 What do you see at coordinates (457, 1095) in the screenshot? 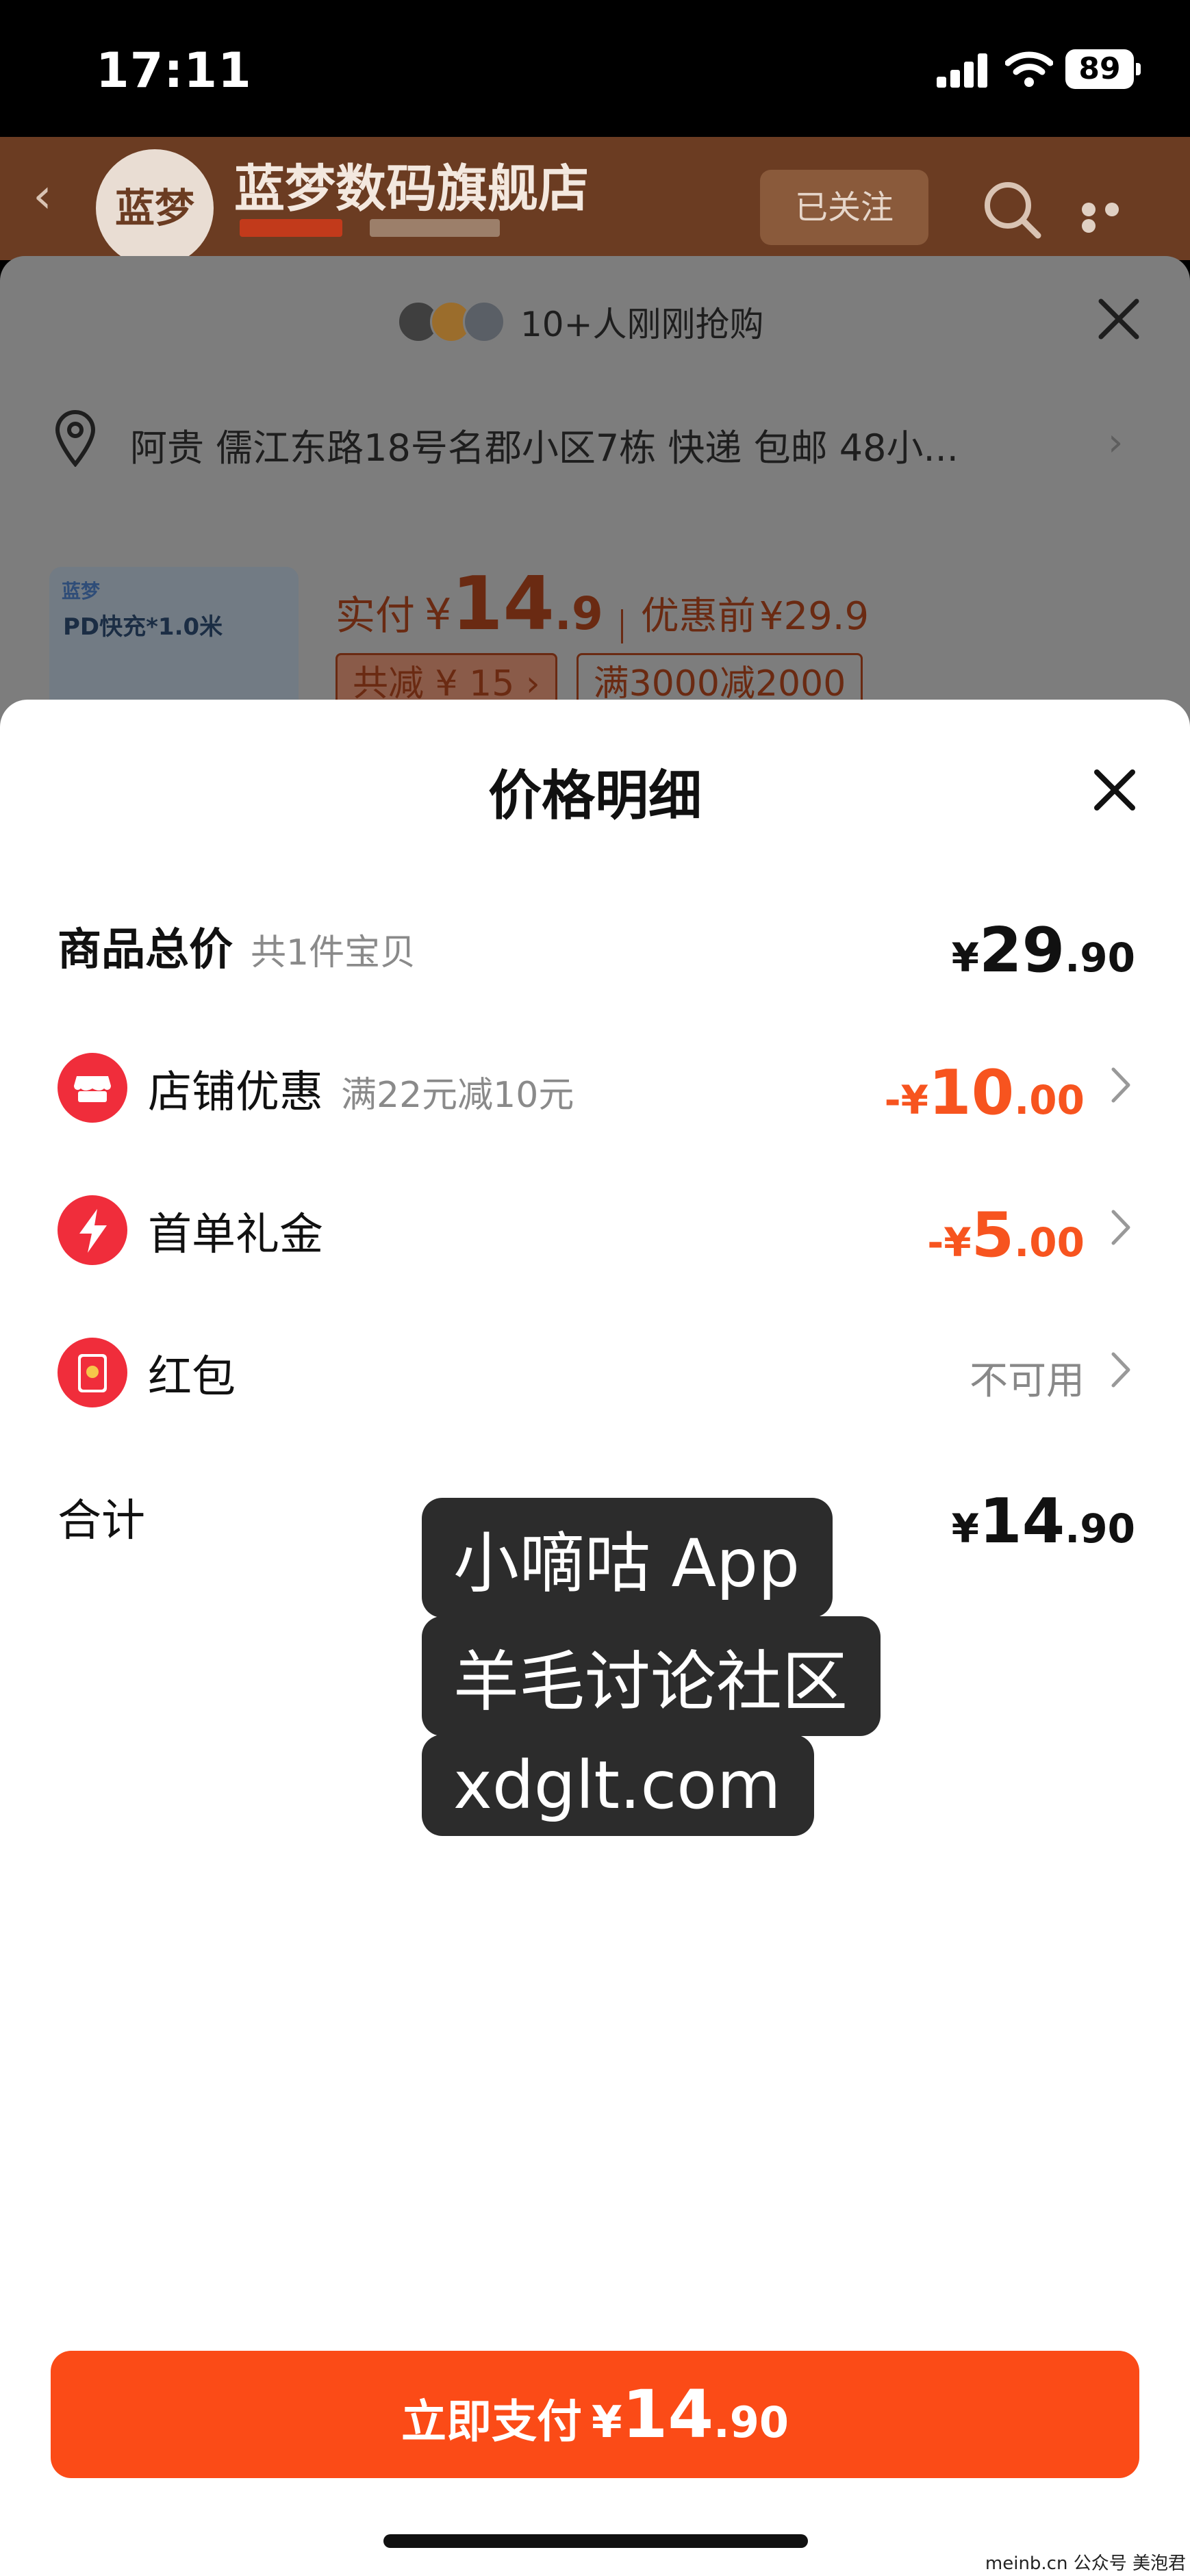
I see `store-discount-rule: 满22元减10元` at bounding box center [457, 1095].